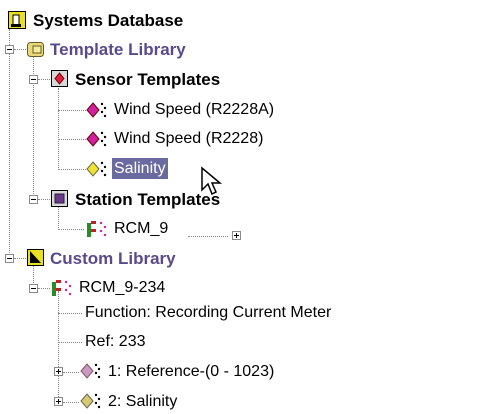  What do you see at coordinates (191, 371) in the screenshot?
I see `node-label: 1: Reference-(0 - 1023)` at bounding box center [191, 371].